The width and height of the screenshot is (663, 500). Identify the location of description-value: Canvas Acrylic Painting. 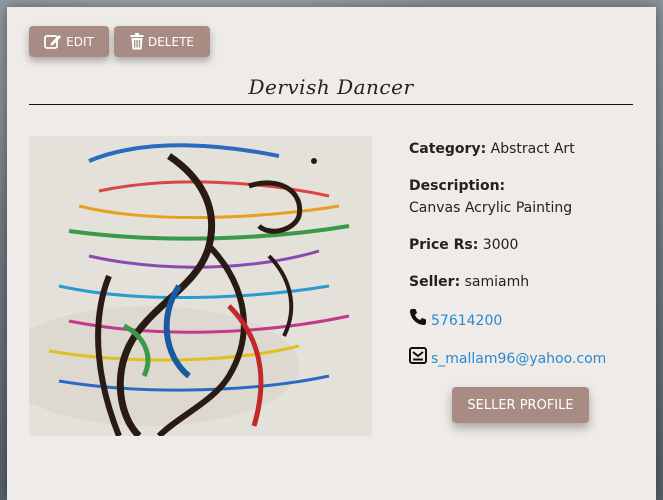
(491, 208).